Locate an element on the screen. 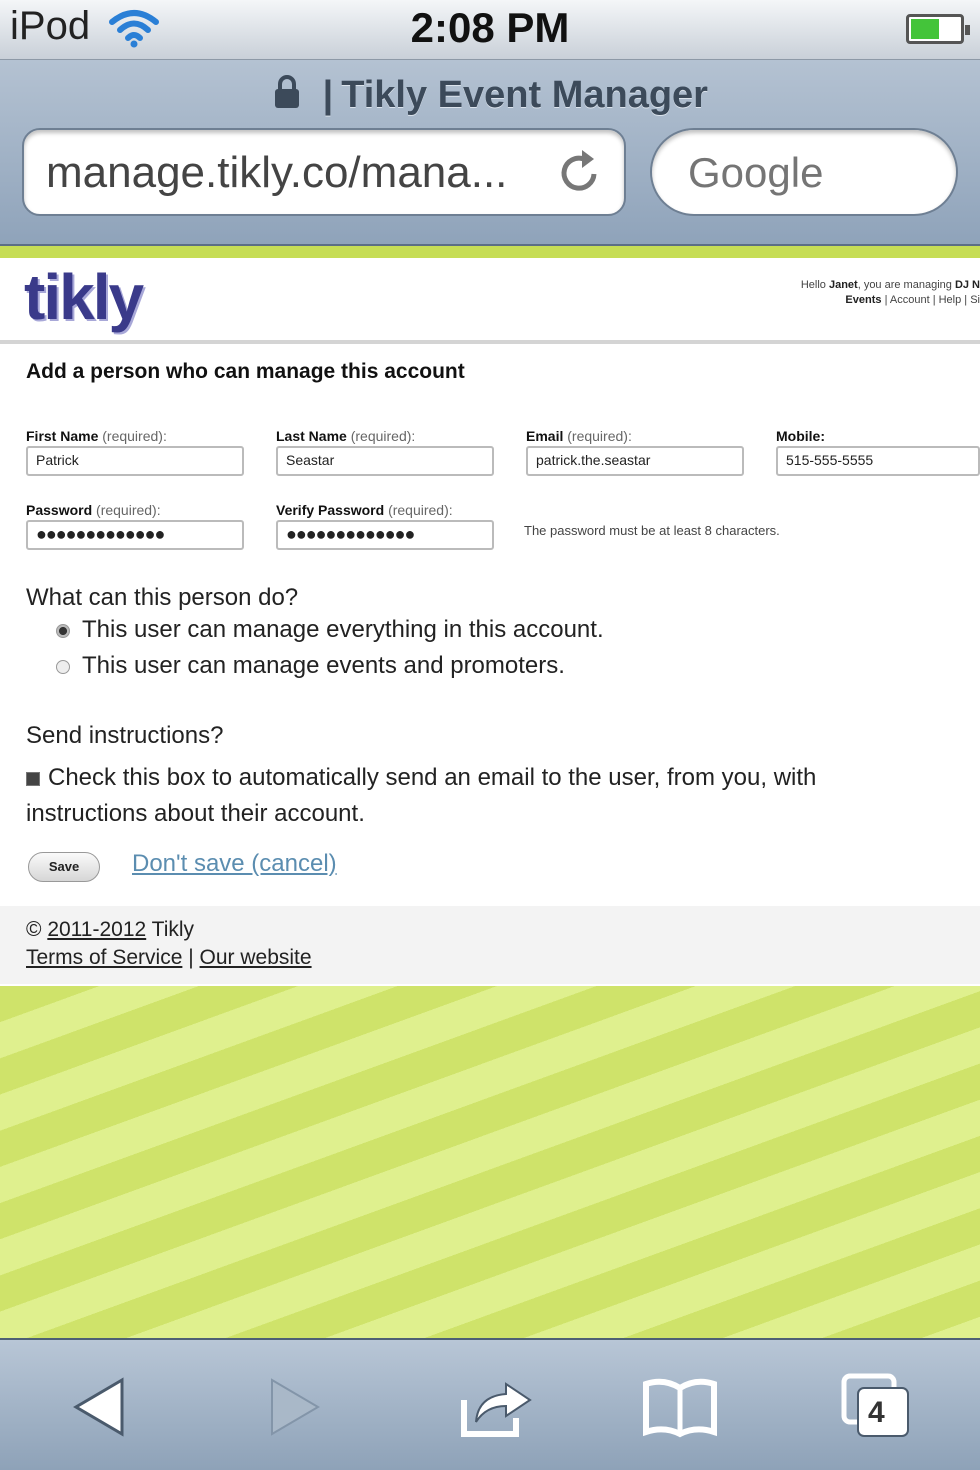  cancel-link: Don't save (cancel) is located at coordinates (234, 864).